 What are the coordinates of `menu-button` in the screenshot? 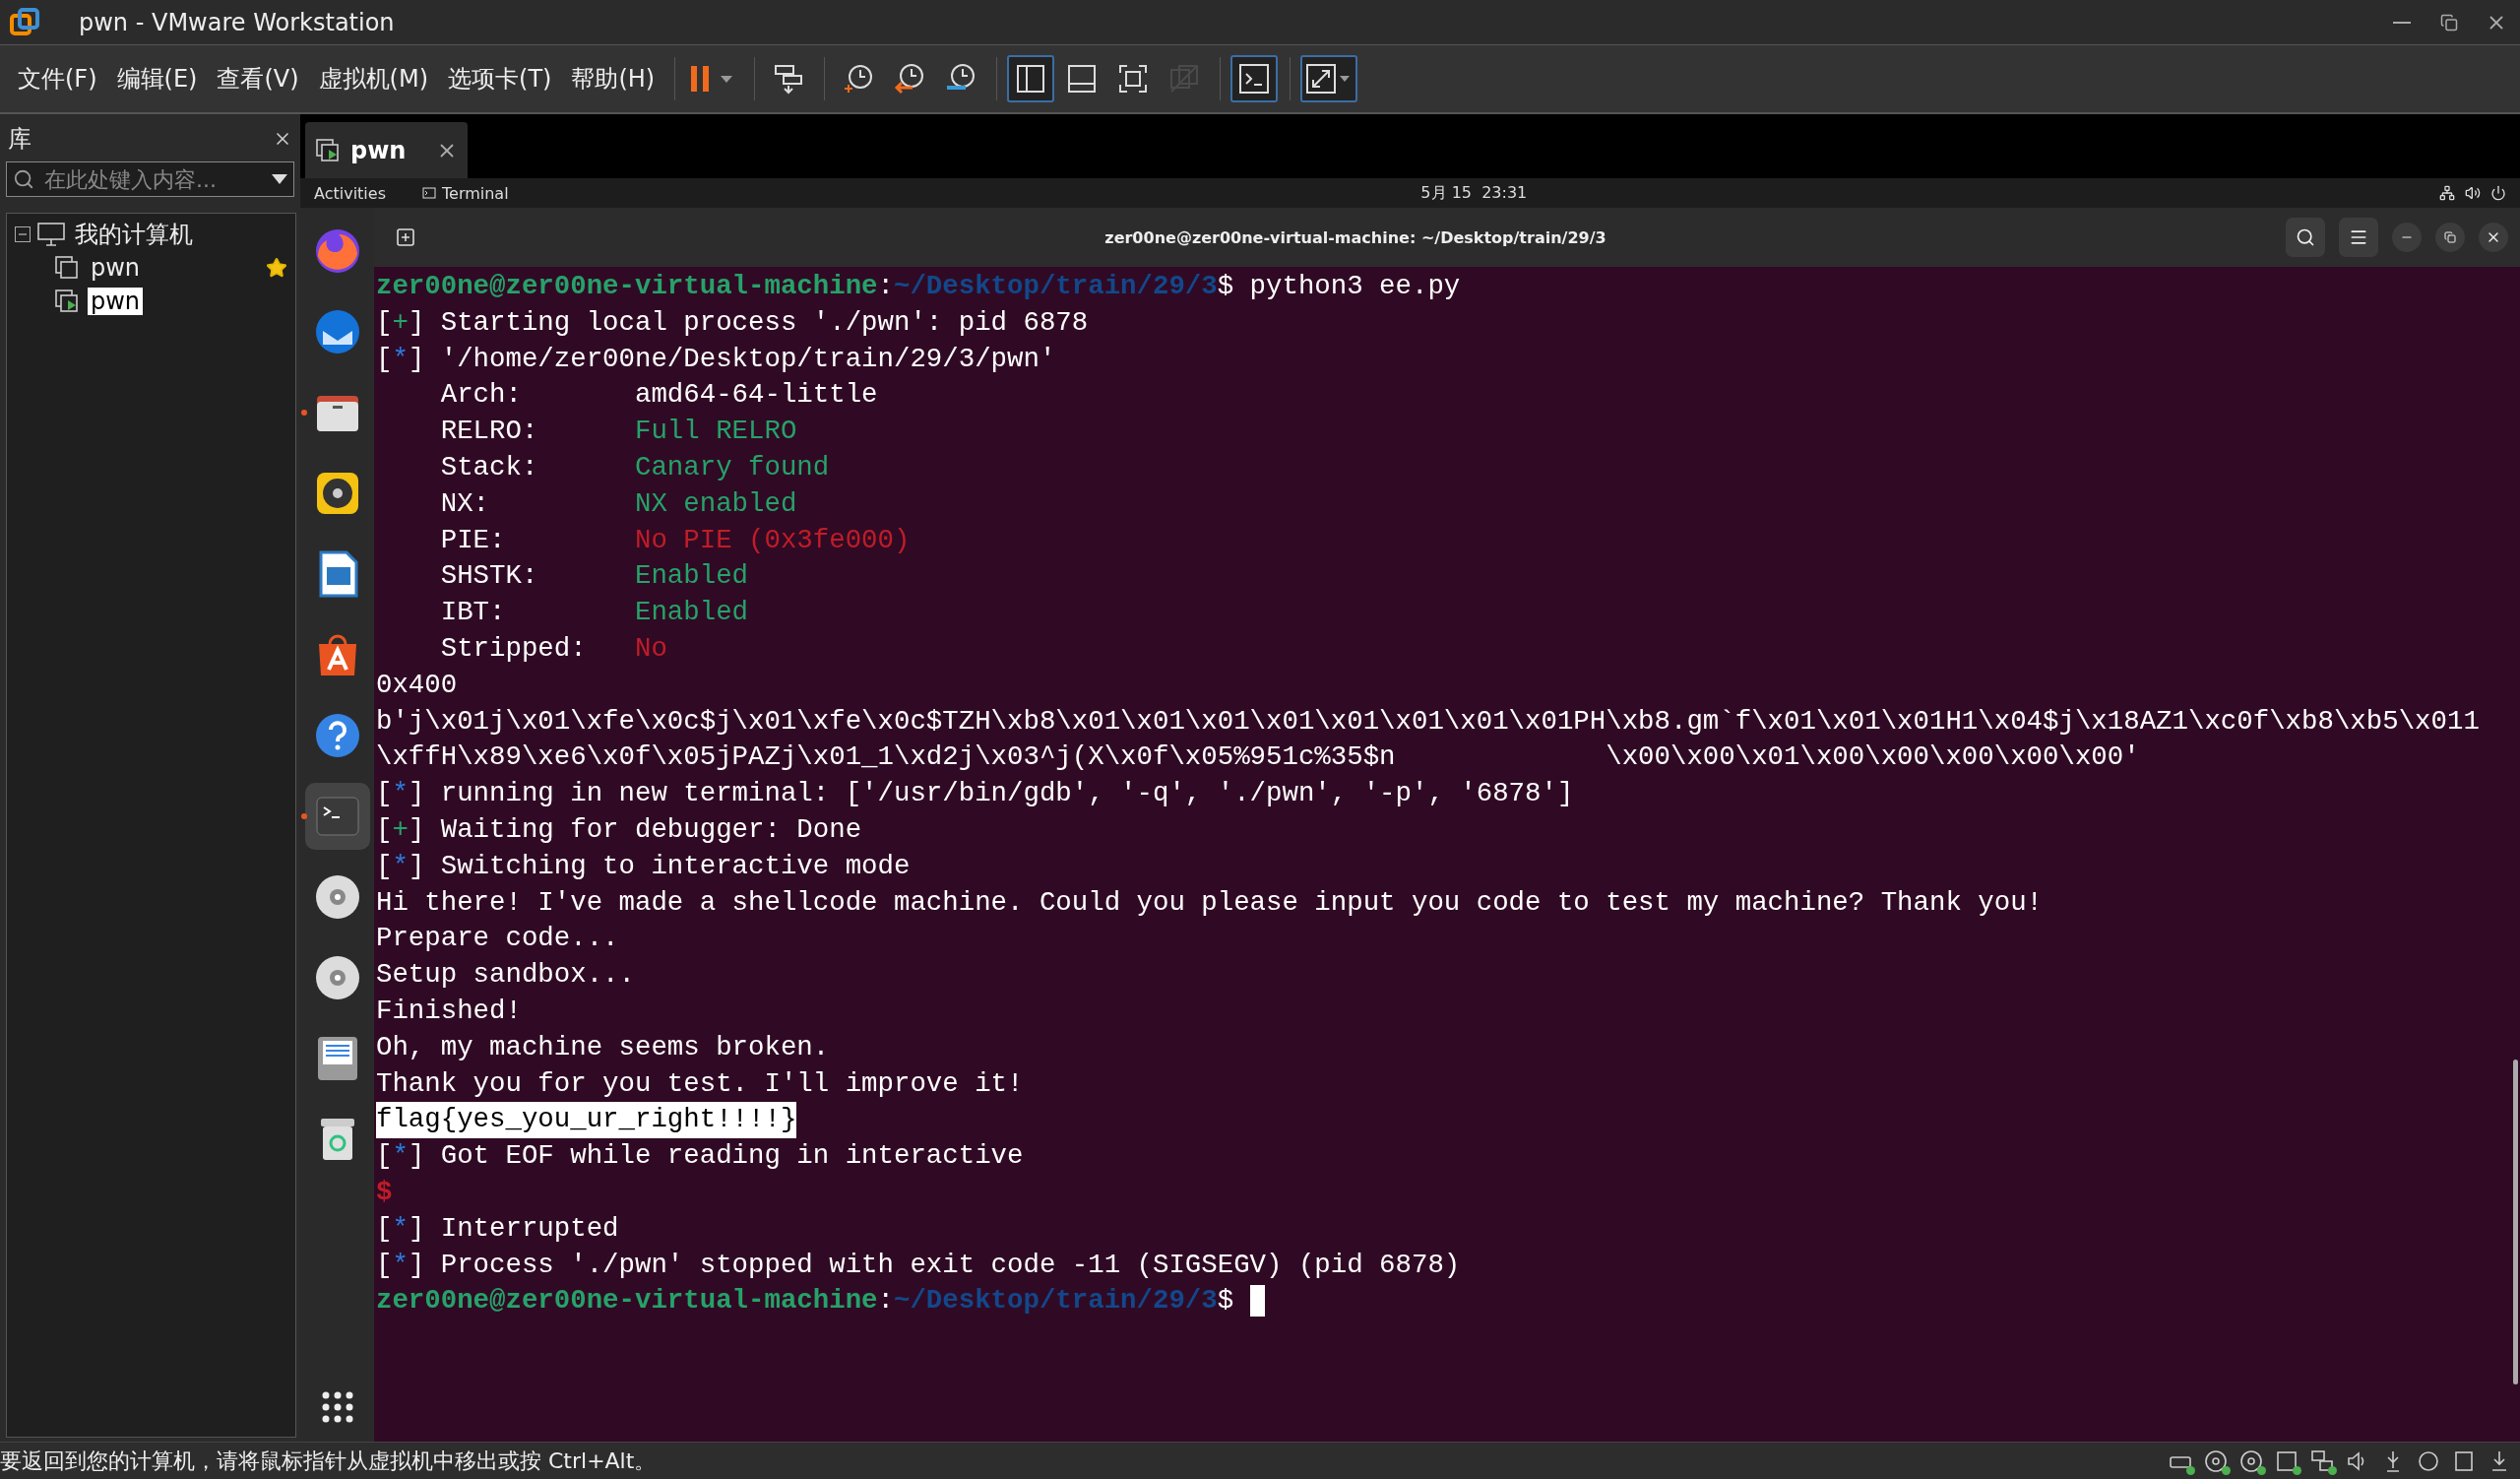 It's located at (2358, 237).